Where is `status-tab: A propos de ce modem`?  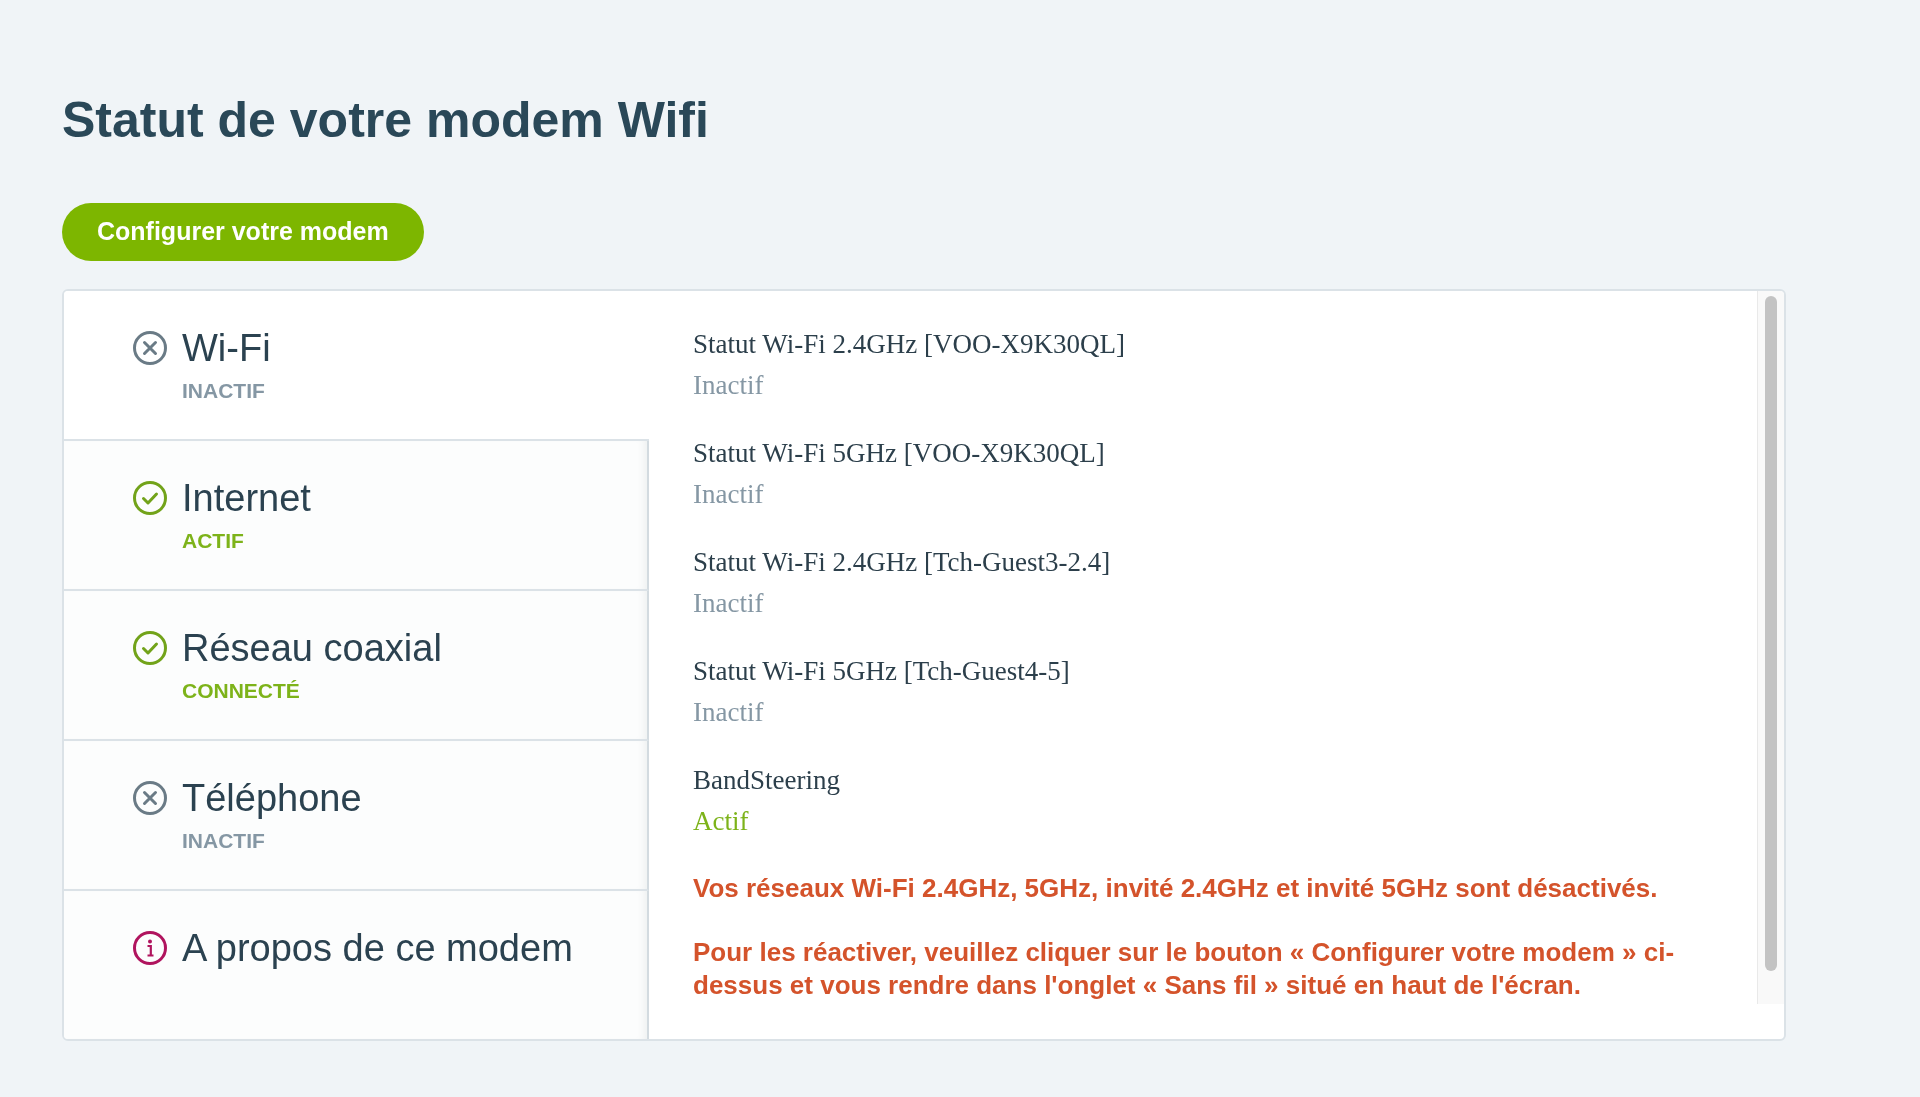 status-tab: A propos de ce modem is located at coordinates (356, 965).